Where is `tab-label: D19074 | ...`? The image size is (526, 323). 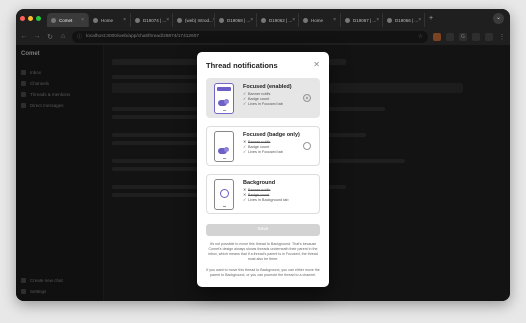 tab-label: D19074 | ... is located at coordinates (155, 20).